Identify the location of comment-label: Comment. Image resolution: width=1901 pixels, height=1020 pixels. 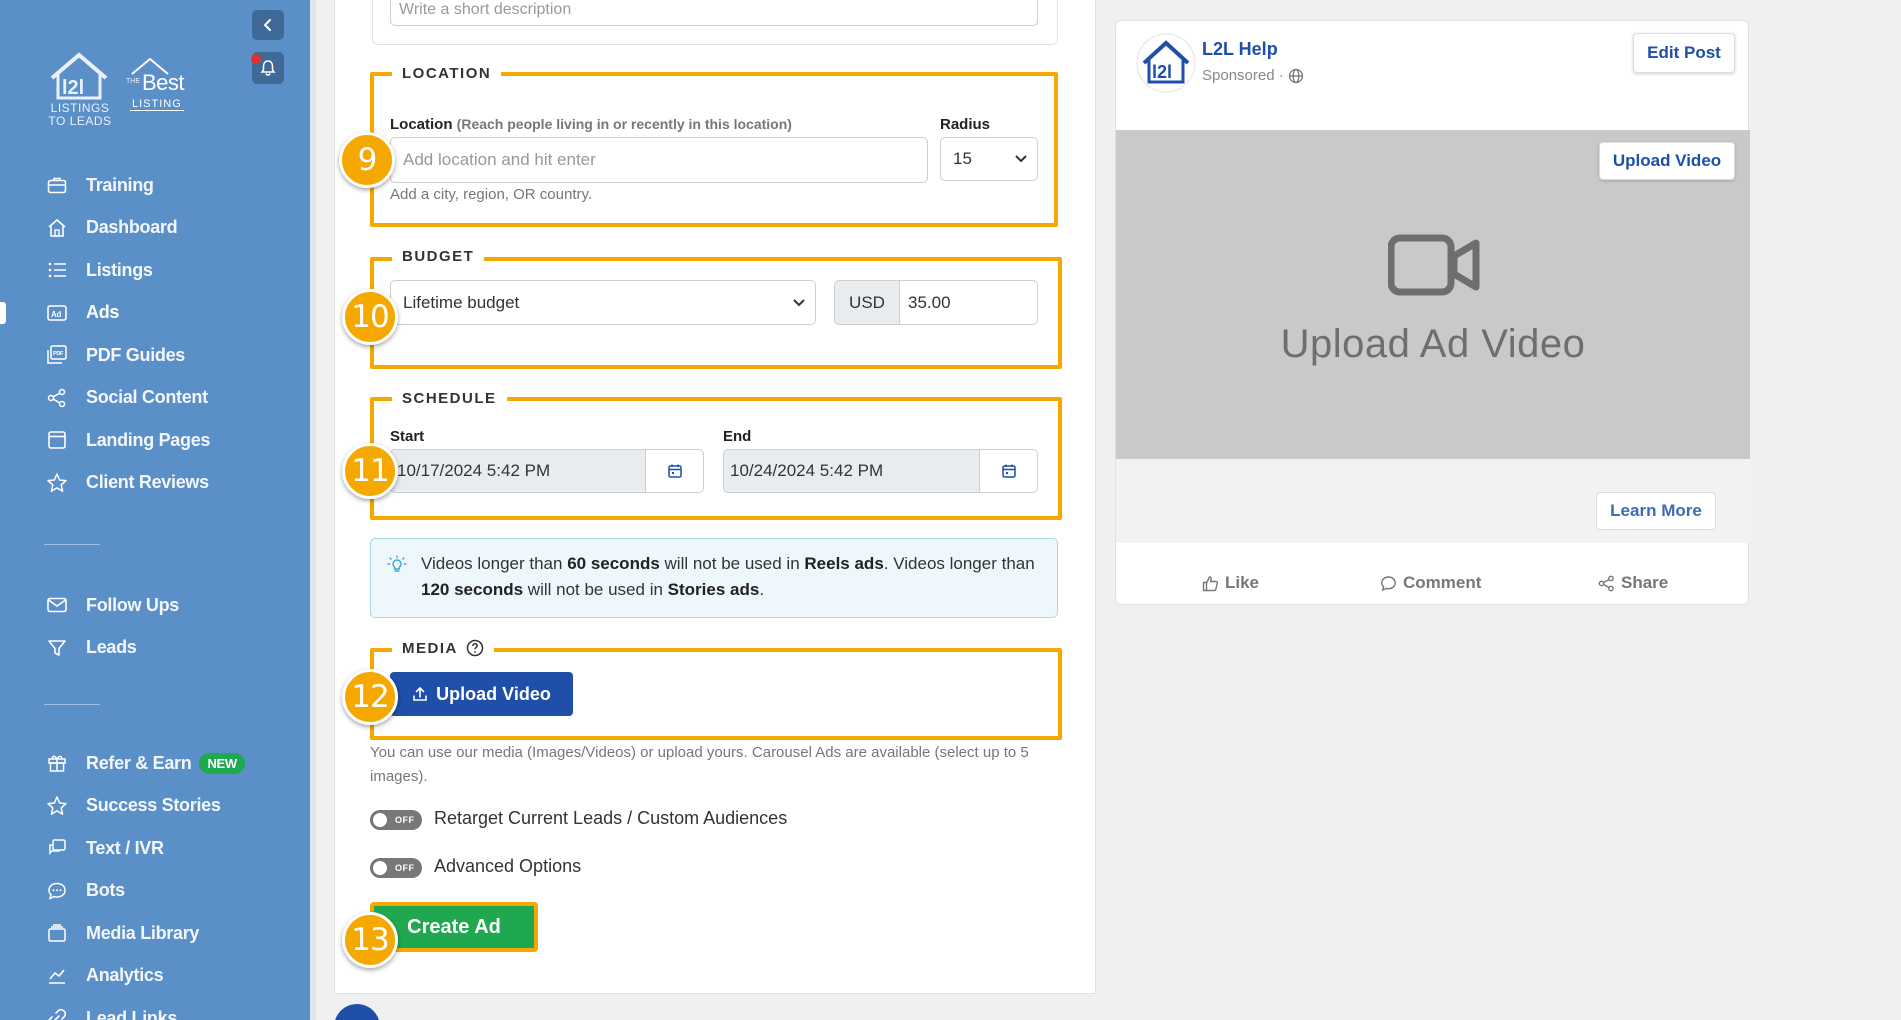
(1442, 582).